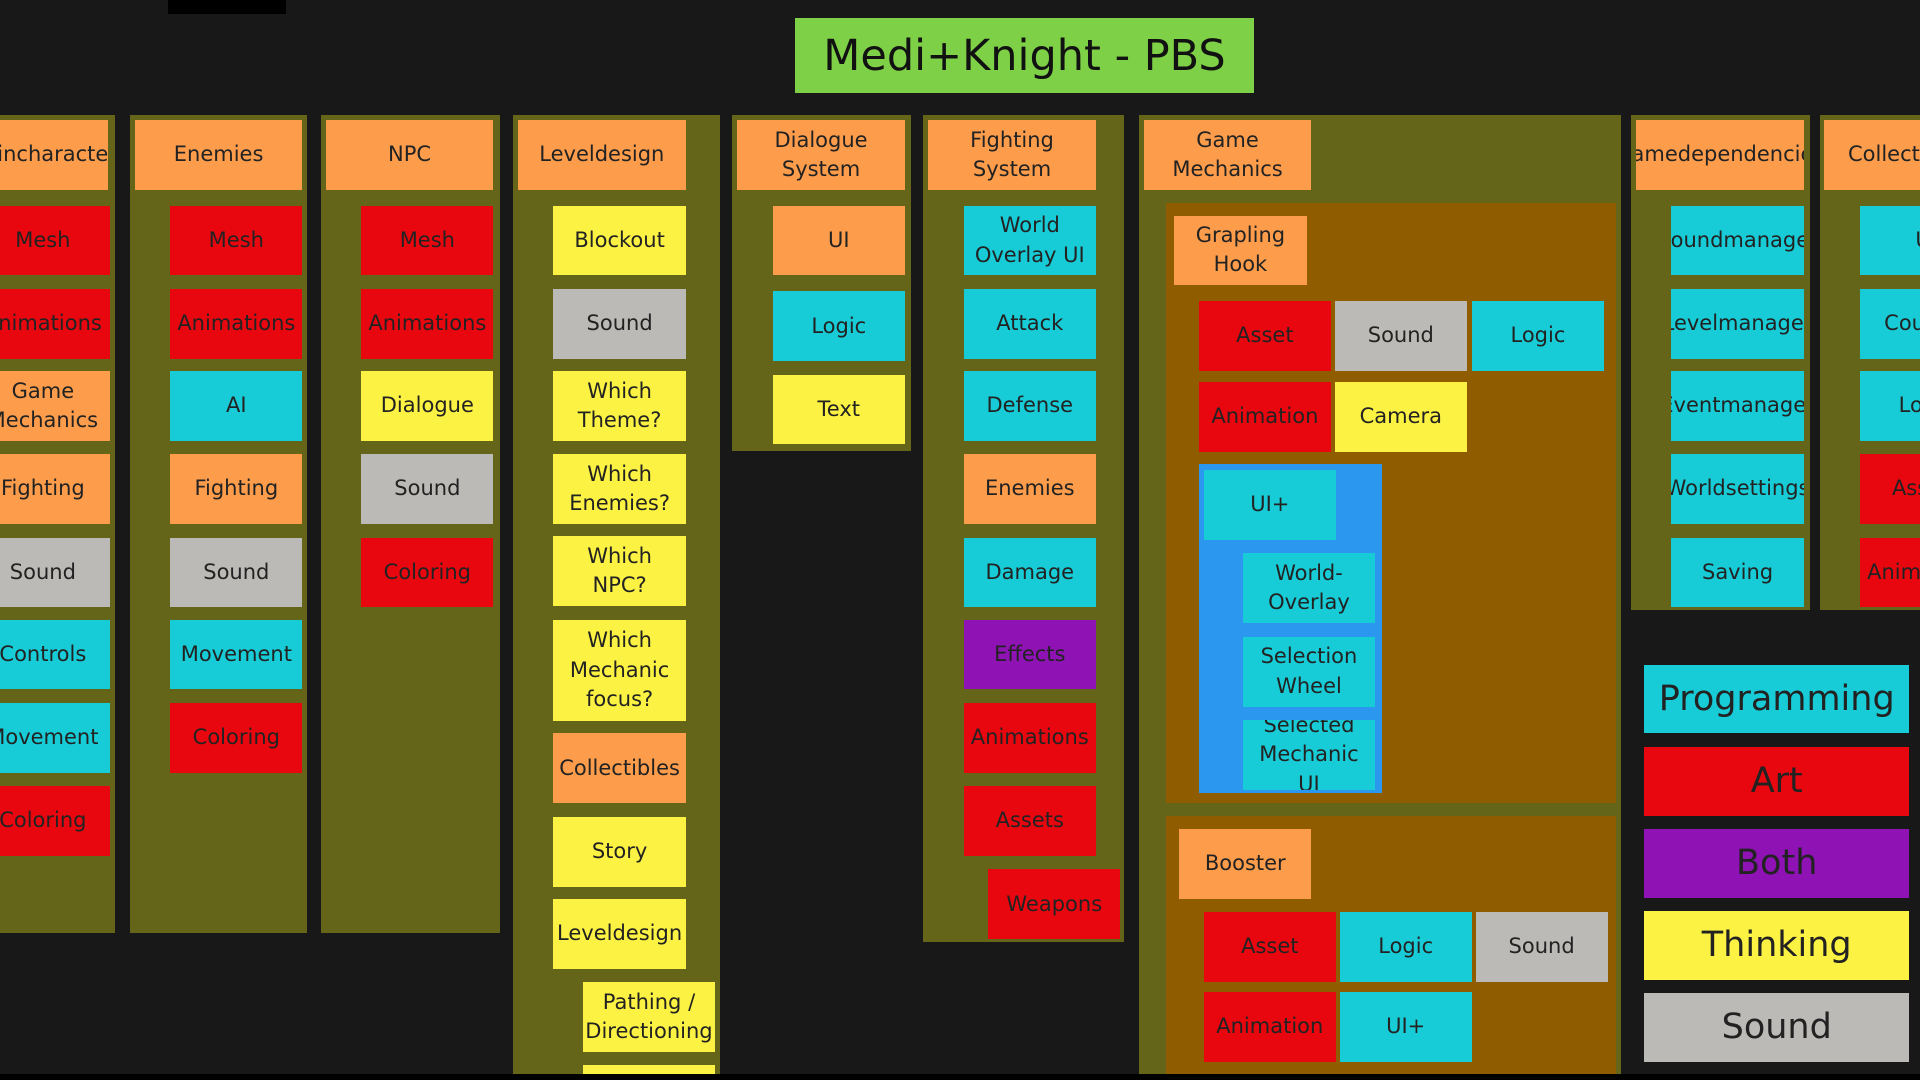 This screenshot has height=1080, width=1920. I want to click on card-maincharacter-3: Fighting, so click(55, 489).